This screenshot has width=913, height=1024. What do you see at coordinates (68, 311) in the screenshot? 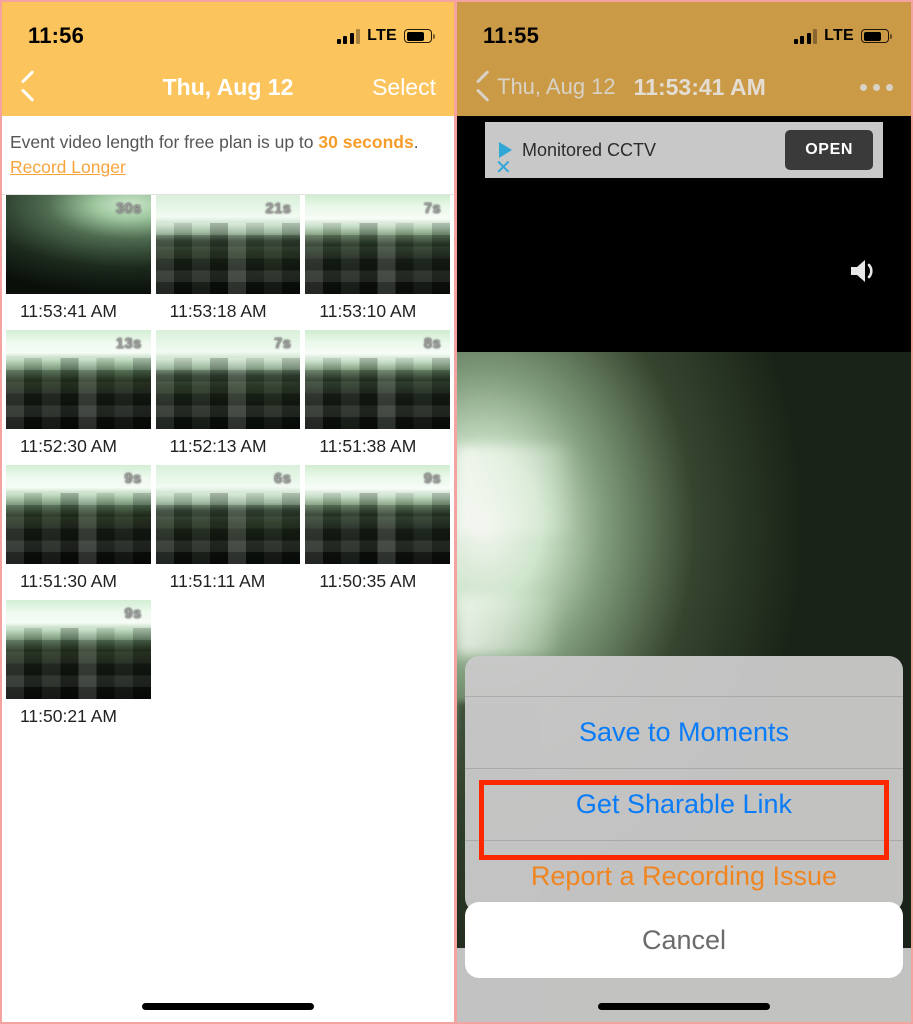
I see `event-timestamp: 11:53:41 AM` at bounding box center [68, 311].